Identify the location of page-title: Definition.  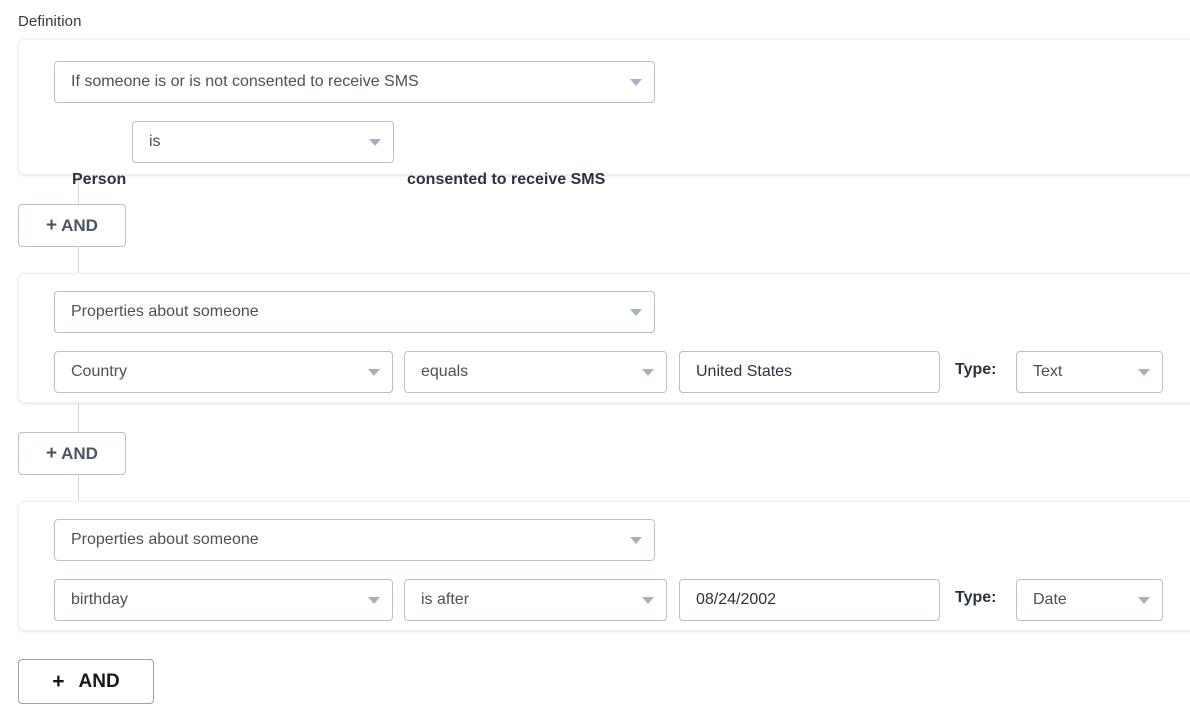
(50, 21).